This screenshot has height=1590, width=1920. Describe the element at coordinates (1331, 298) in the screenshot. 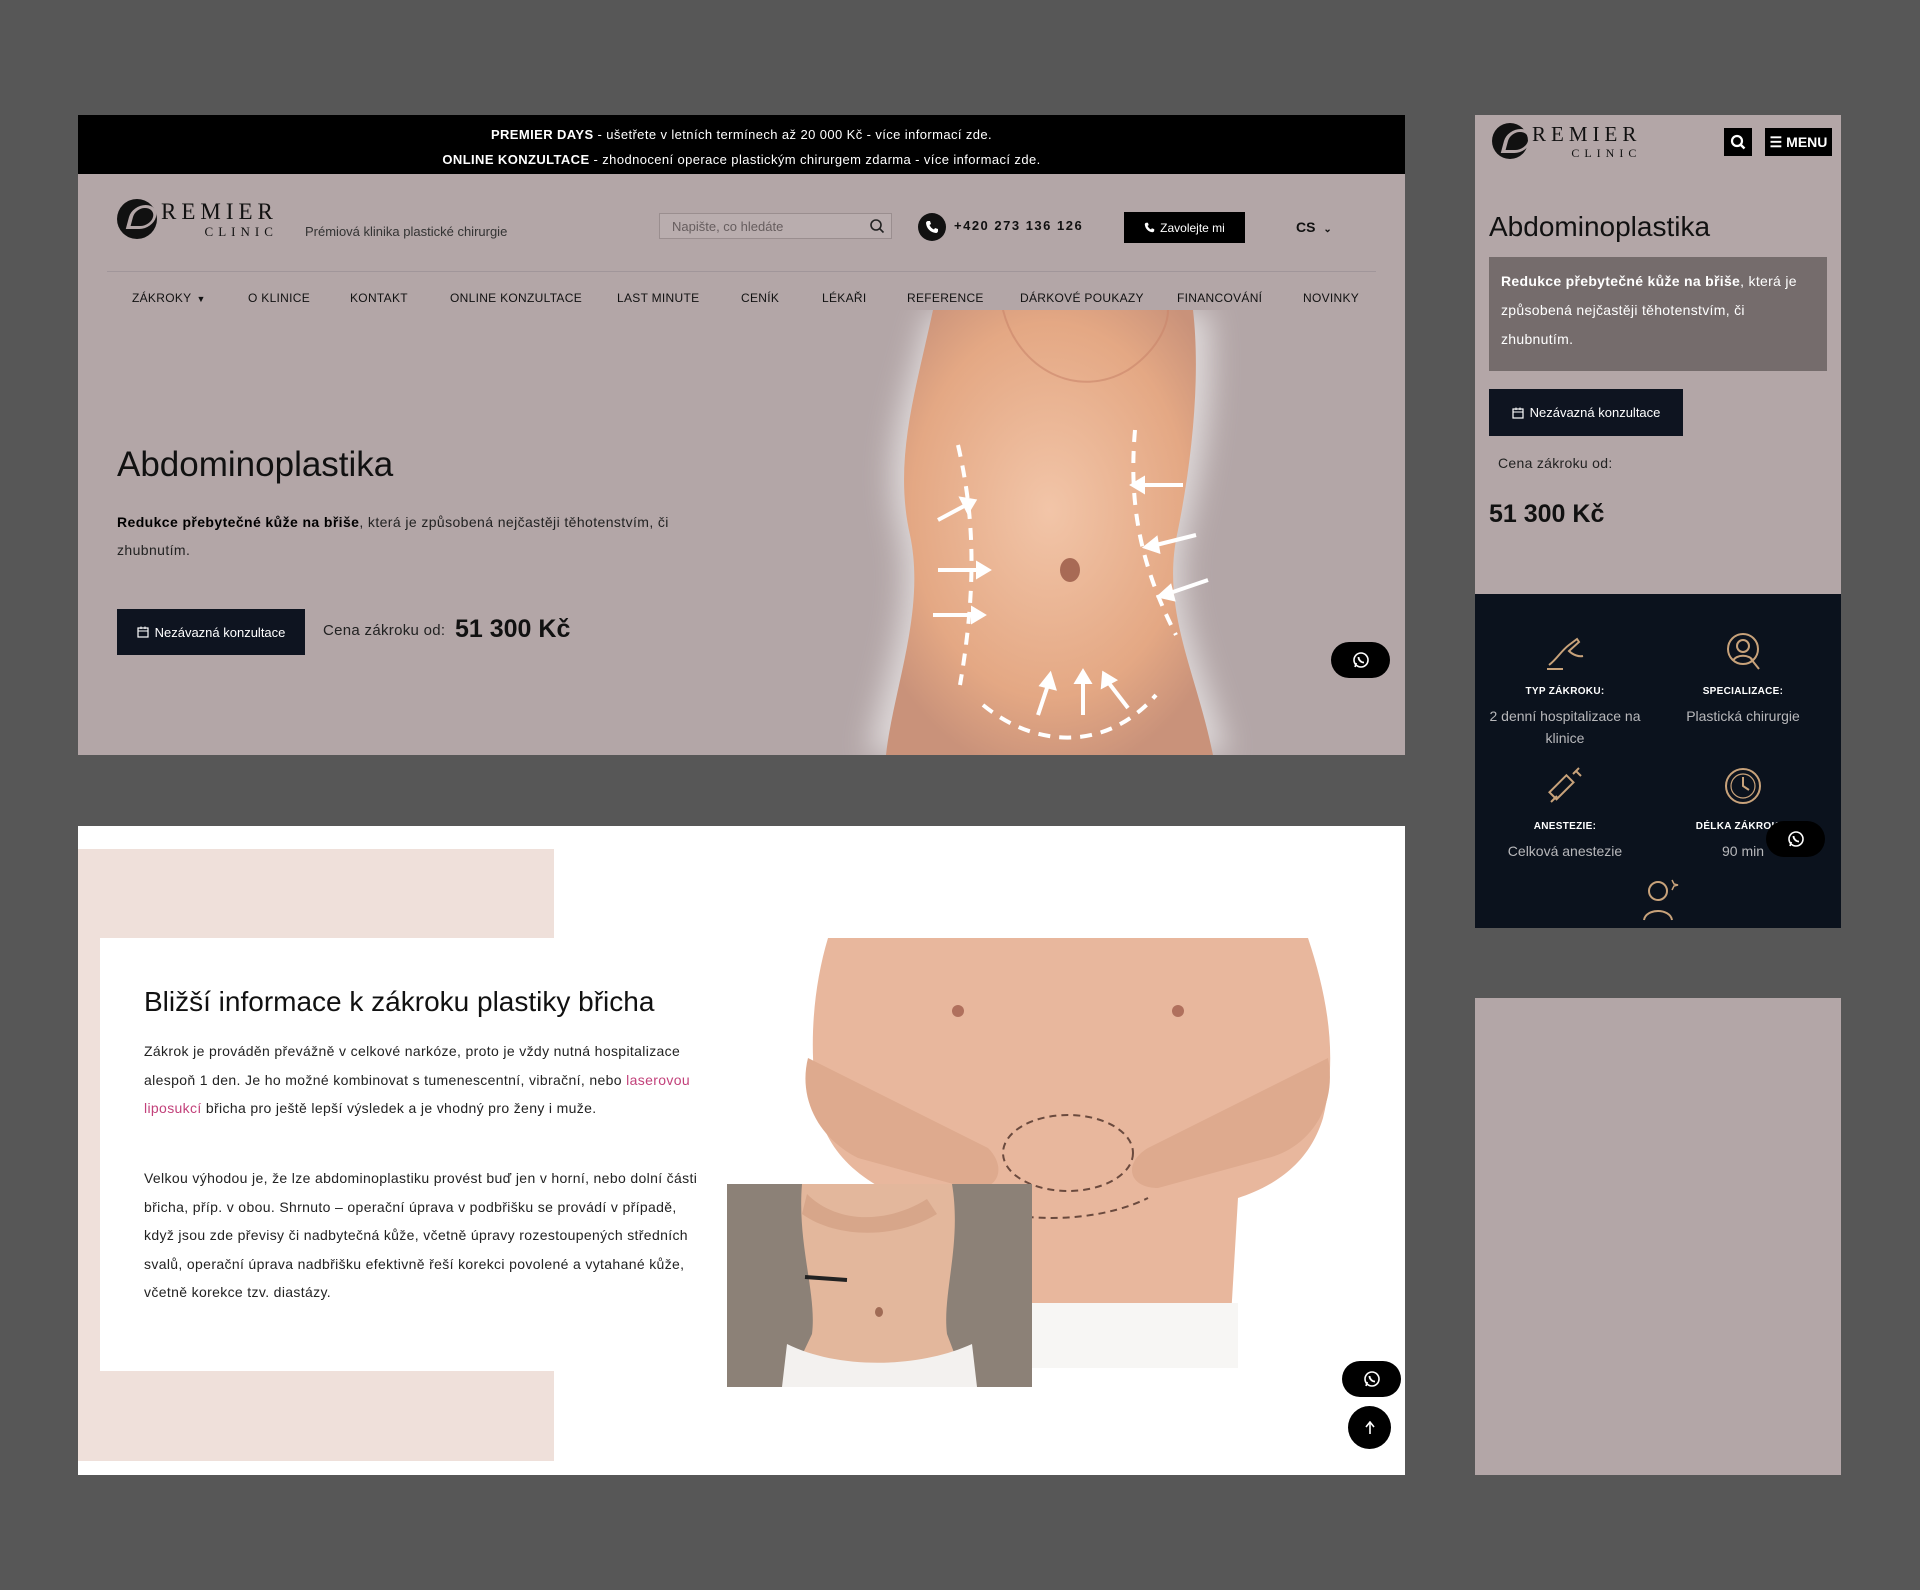

I see `nav-novinky: NOVINKY` at that location.